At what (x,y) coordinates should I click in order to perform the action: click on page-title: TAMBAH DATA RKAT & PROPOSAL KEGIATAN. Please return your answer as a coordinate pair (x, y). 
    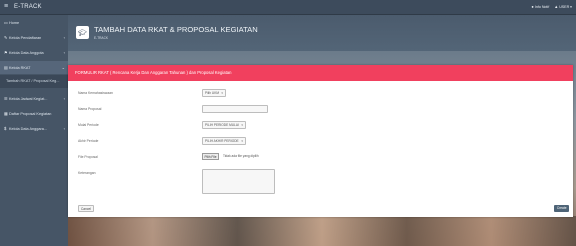
    Looking at the image, I should click on (176, 29).